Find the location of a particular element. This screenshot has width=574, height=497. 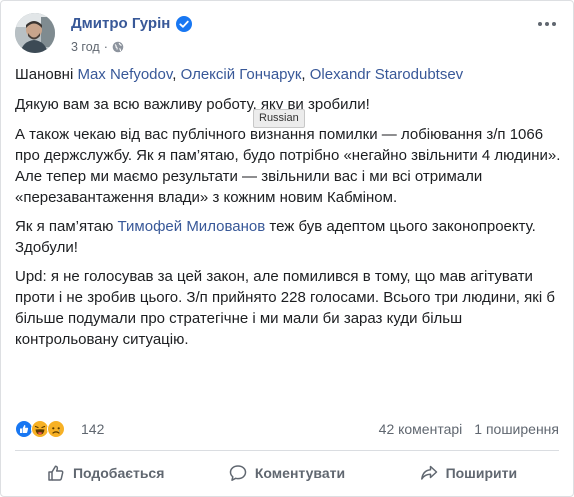

avatar-photo is located at coordinates (35, 33).